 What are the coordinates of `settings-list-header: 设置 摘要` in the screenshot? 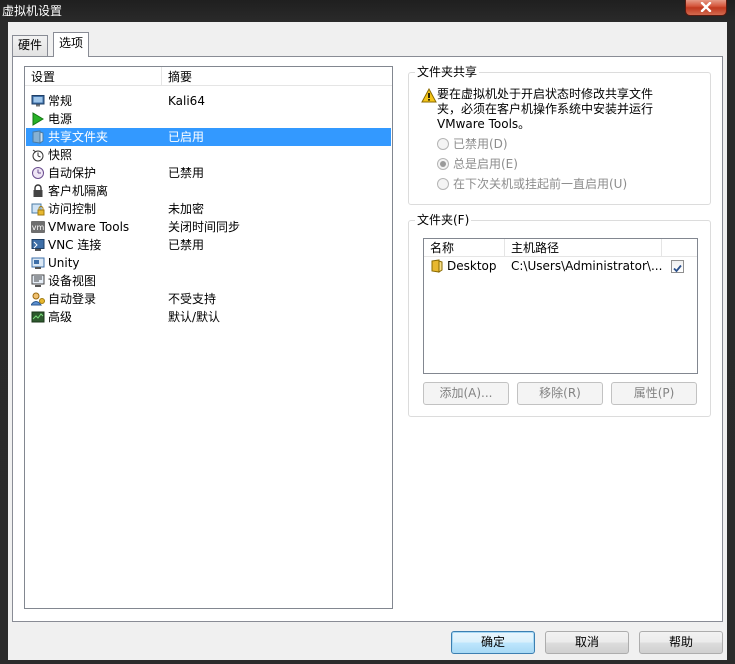 It's located at (208, 76).